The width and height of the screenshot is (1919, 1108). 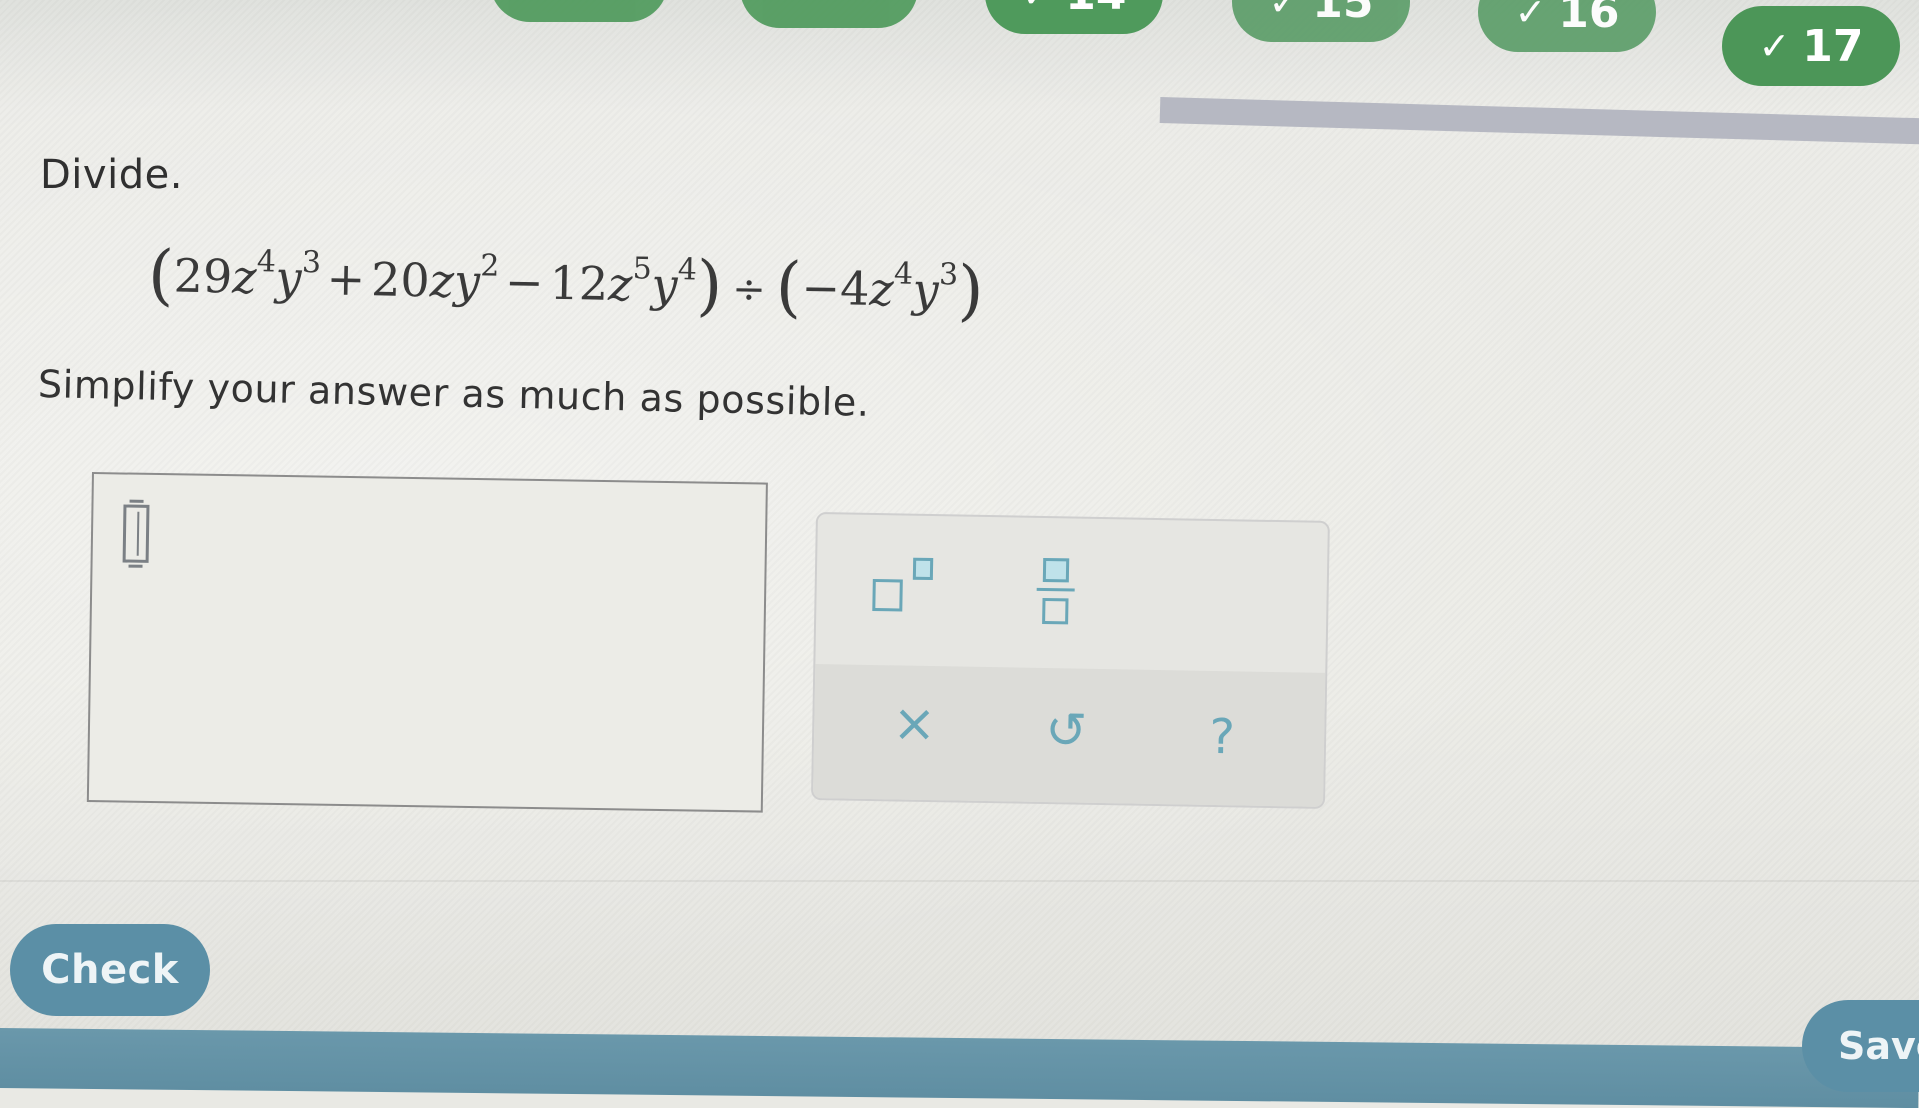 What do you see at coordinates (111, 175) in the screenshot?
I see `question-prompt: Divide.` at bounding box center [111, 175].